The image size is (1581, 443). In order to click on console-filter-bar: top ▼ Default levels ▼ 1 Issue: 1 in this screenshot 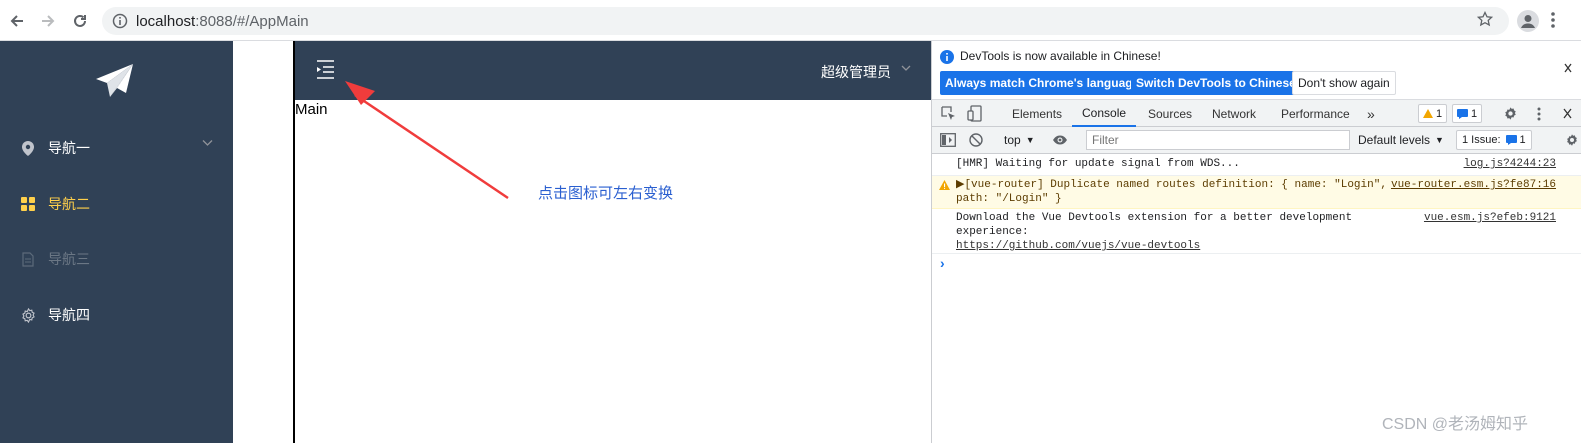, I will do `click(1256, 140)`.